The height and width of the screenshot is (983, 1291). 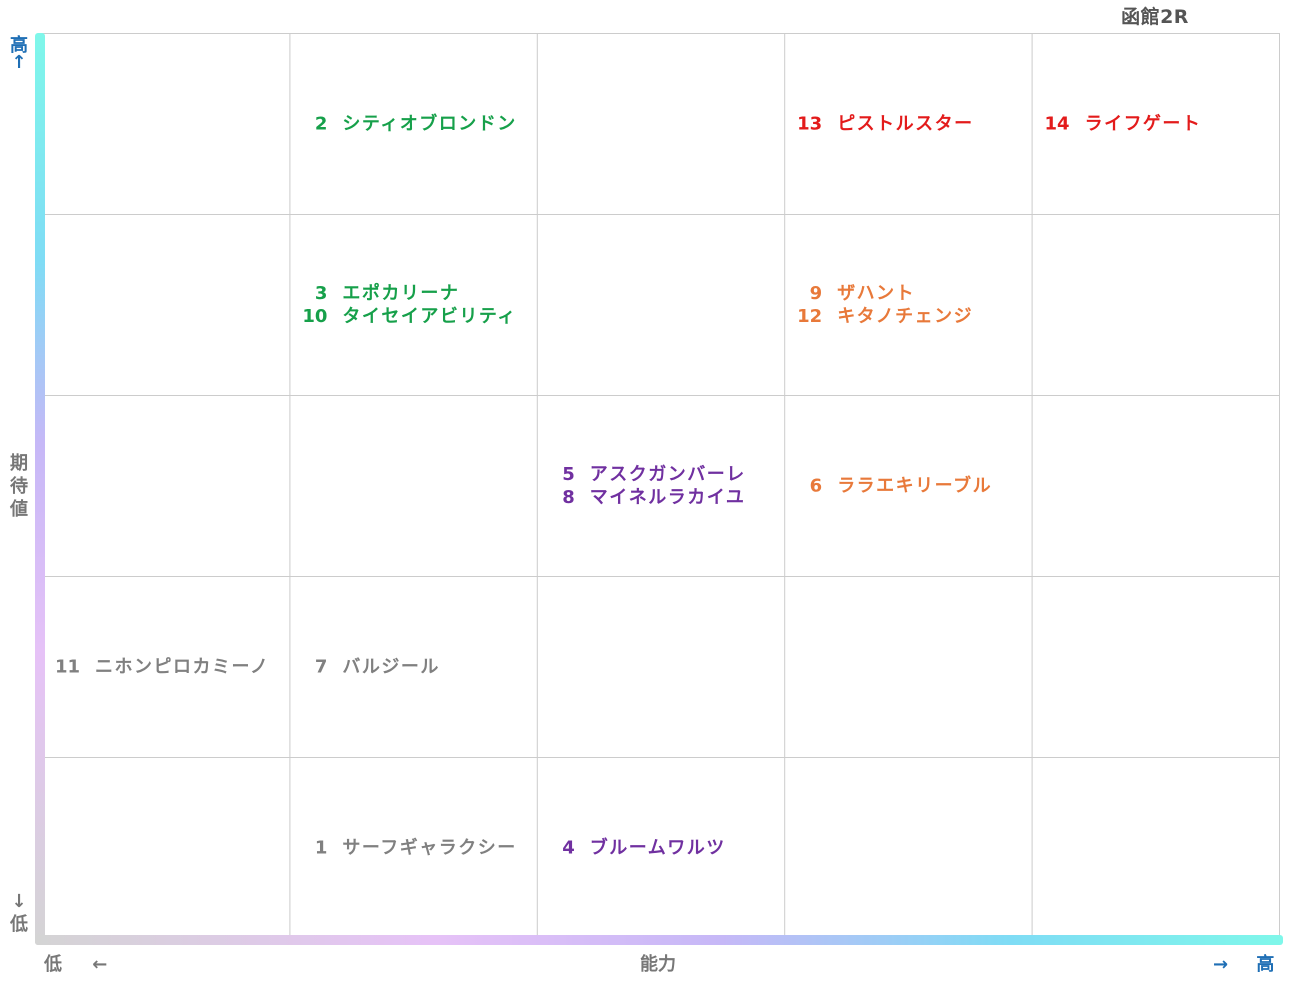 I want to click on entry-name: キタノチェンジ, so click(x=905, y=316).